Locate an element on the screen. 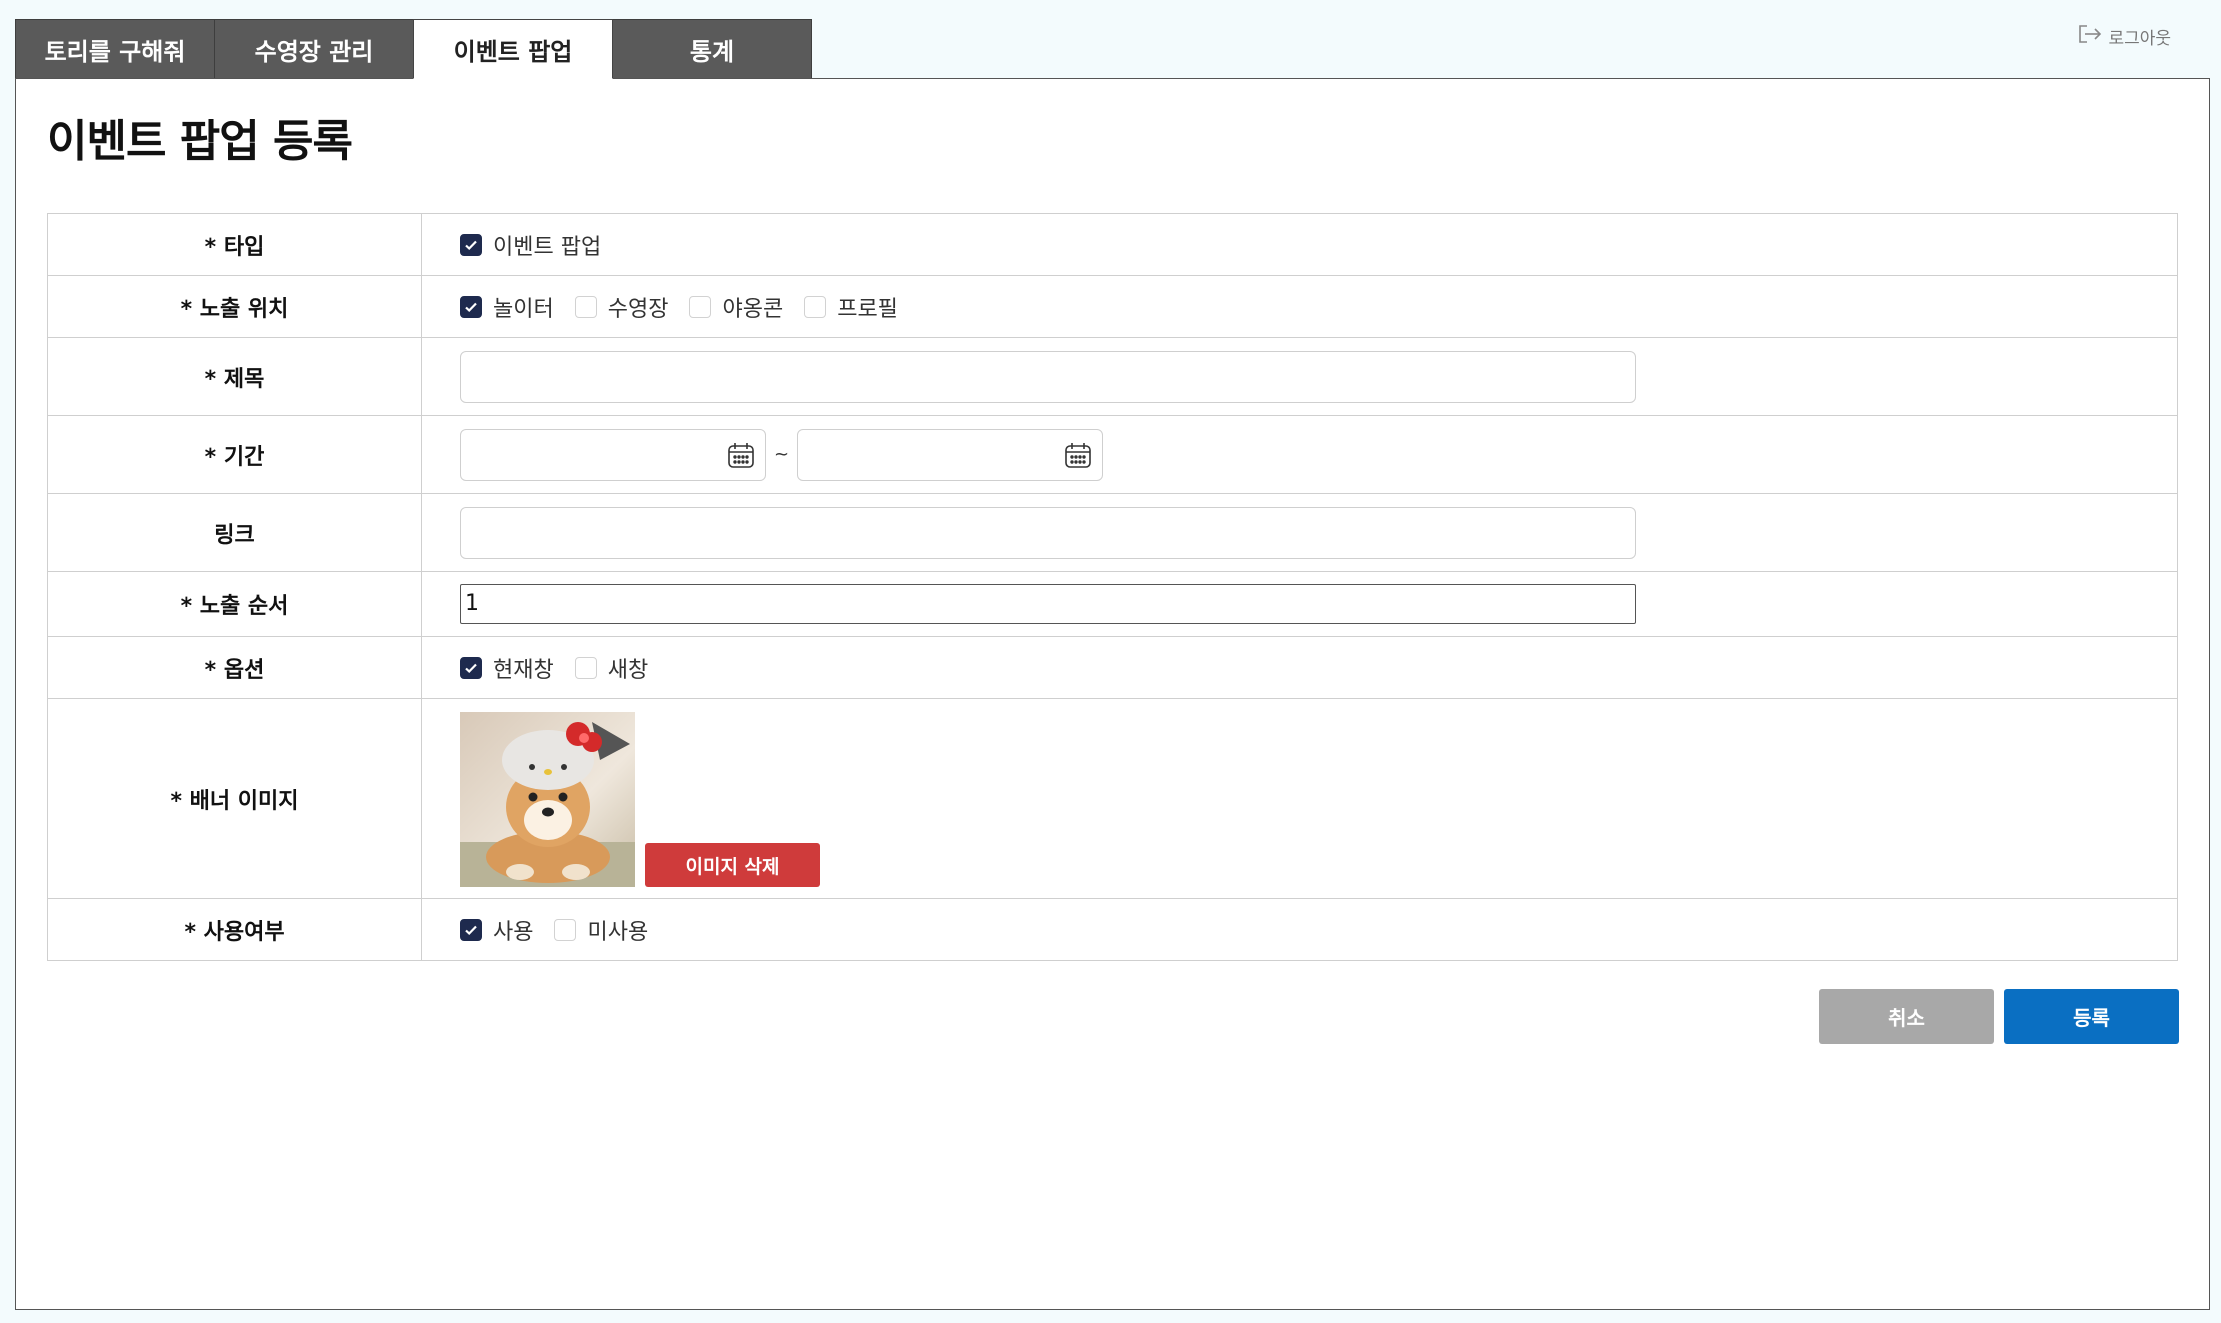 Image resolution: width=2221 pixels, height=1323 pixels. tab-statistics: 통계 is located at coordinates (712, 49).